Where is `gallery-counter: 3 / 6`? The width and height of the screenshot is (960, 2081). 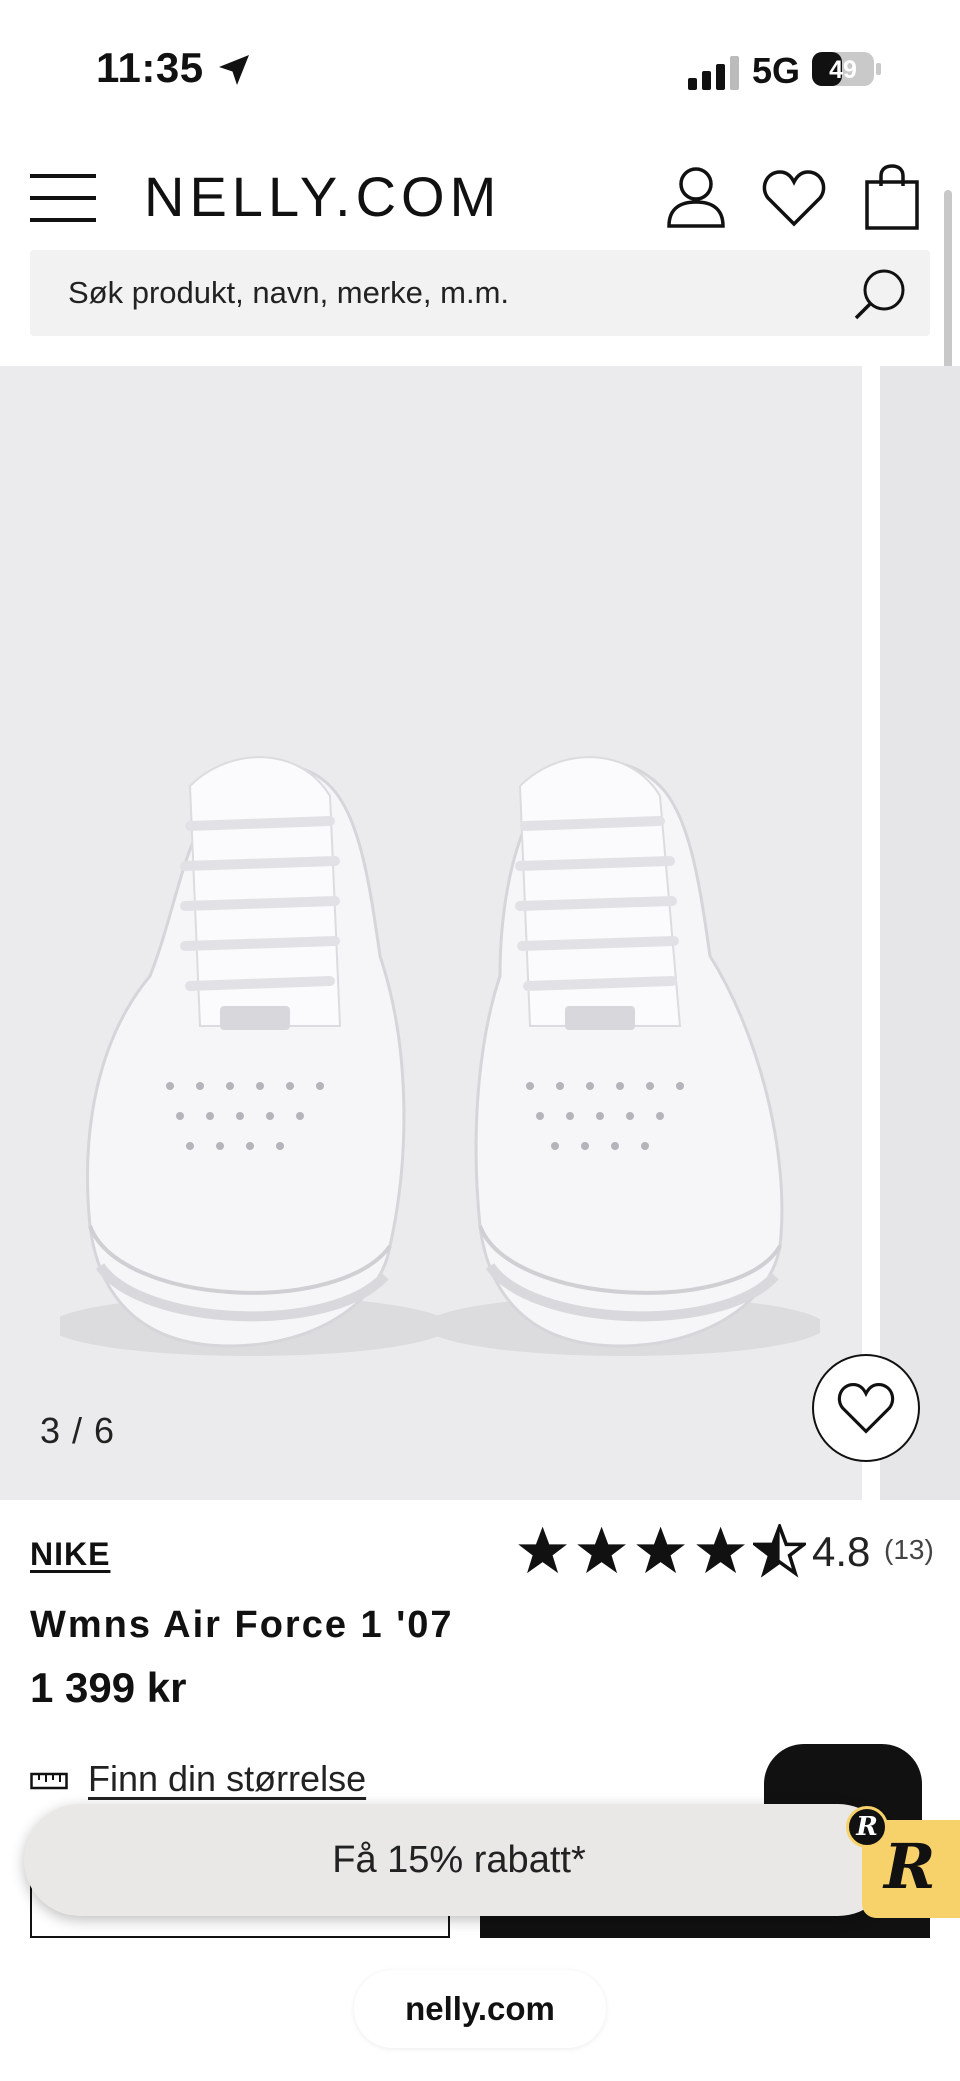 gallery-counter: 3 / 6 is located at coordinates (78, 1430).